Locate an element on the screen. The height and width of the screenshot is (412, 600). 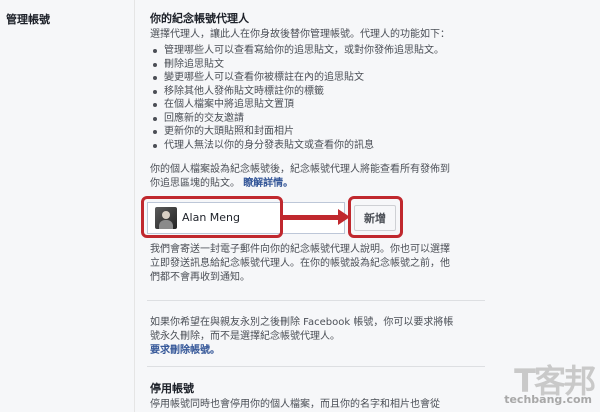
email-notice-line2: 立即發送訊息給紀念帳號代理人。在你的帳號設為紀念帳號之前，他 is located at coordinates (300, 263).